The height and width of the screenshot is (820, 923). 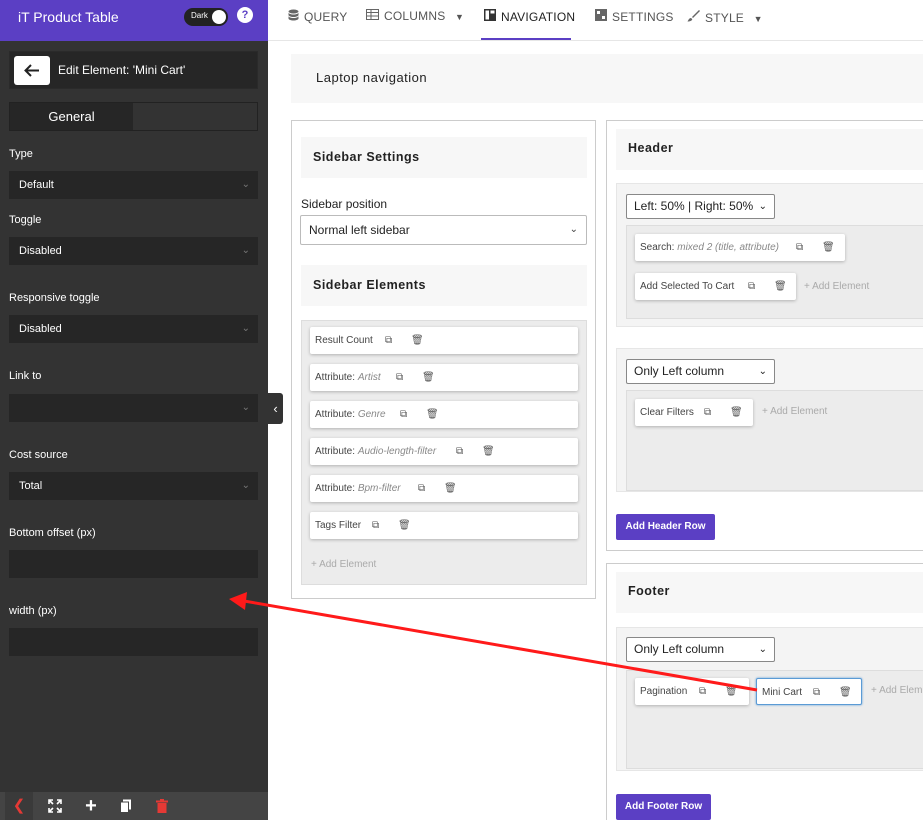 I want to click on fullscreen-icon, so click(x=55, y=806).